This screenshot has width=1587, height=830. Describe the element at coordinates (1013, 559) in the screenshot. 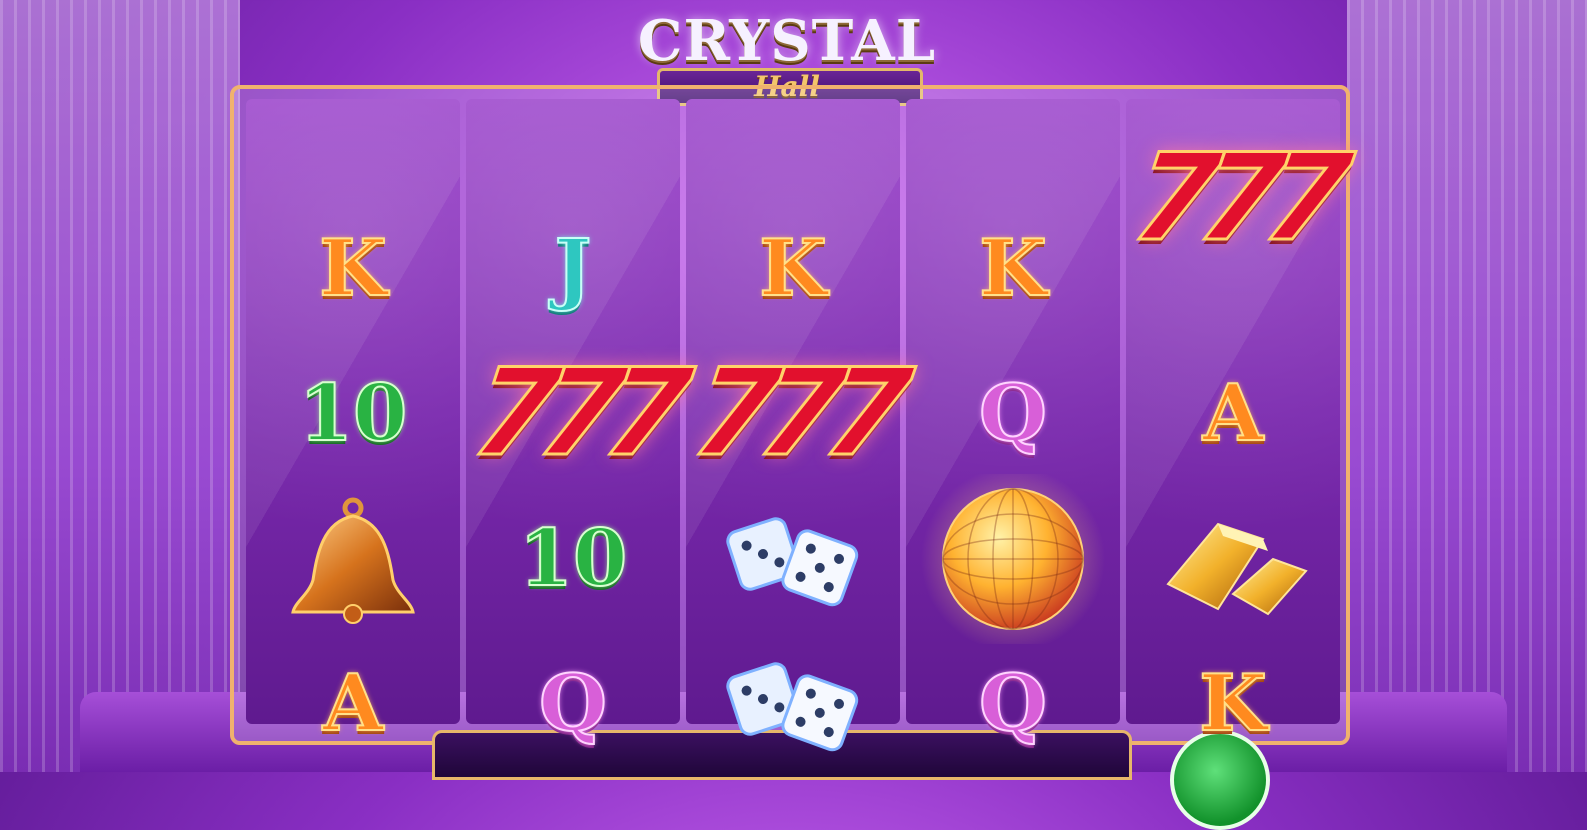

I see `disco-ball-icon` at that location.